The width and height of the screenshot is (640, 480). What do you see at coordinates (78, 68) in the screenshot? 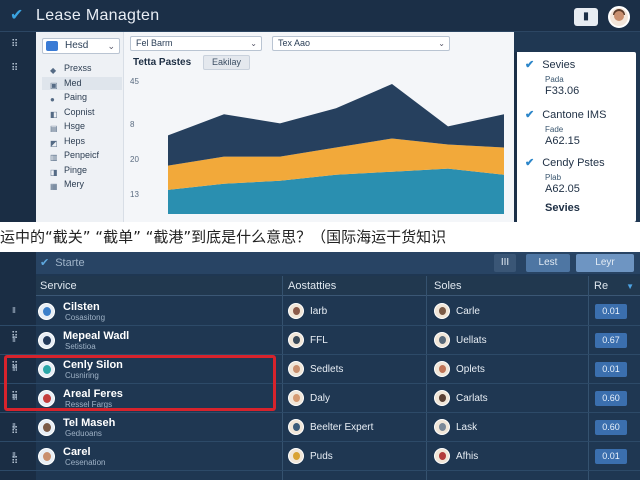
I see `nav-item-label: Prexss` at bounding box center [78, 68].